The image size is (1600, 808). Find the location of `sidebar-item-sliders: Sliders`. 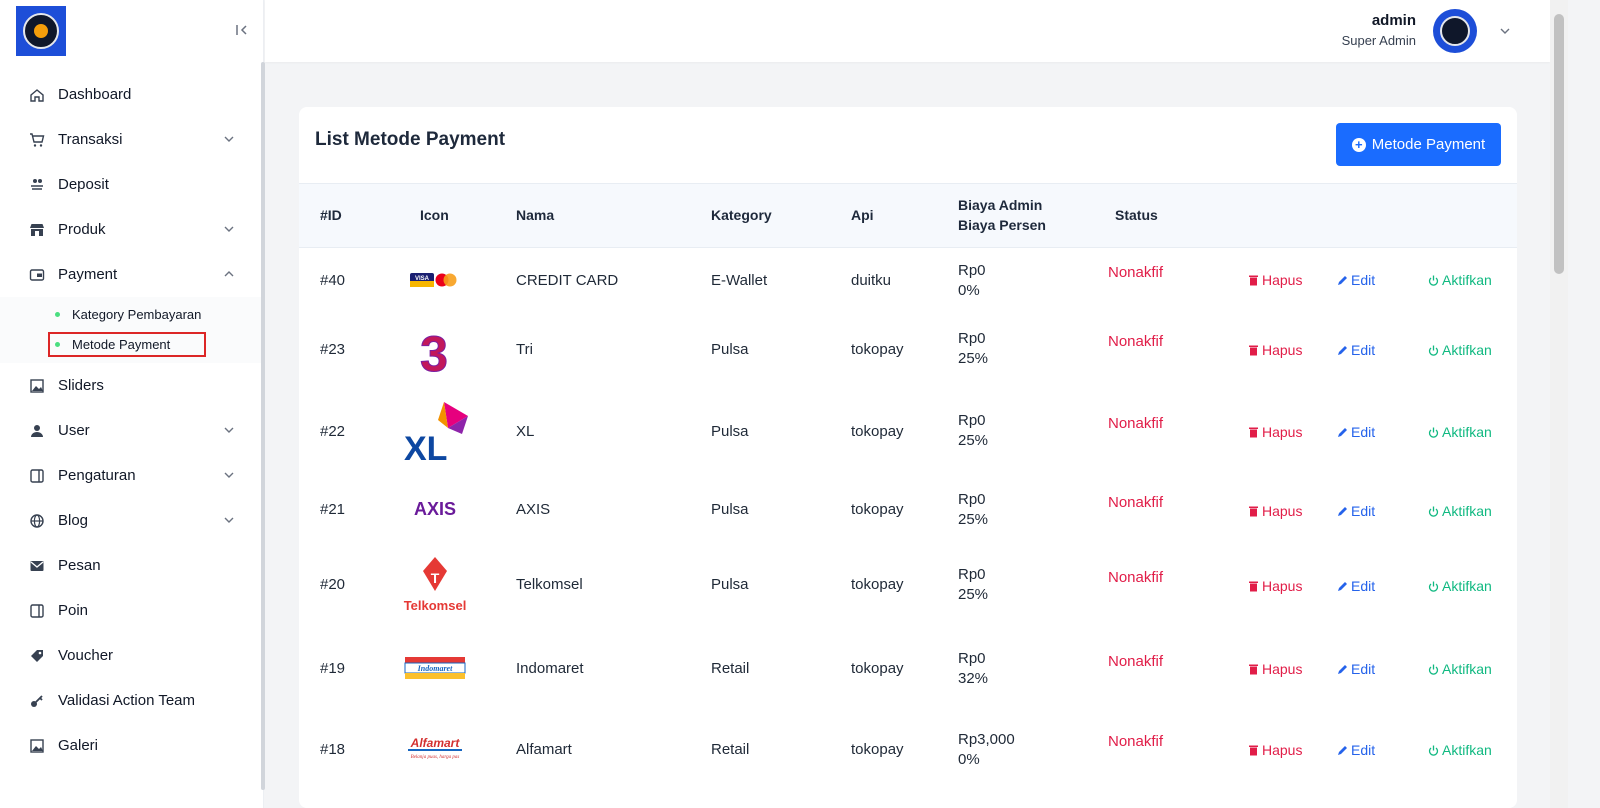

sidebar-item-sliders: Sliders is located at coordinates (130, 385).